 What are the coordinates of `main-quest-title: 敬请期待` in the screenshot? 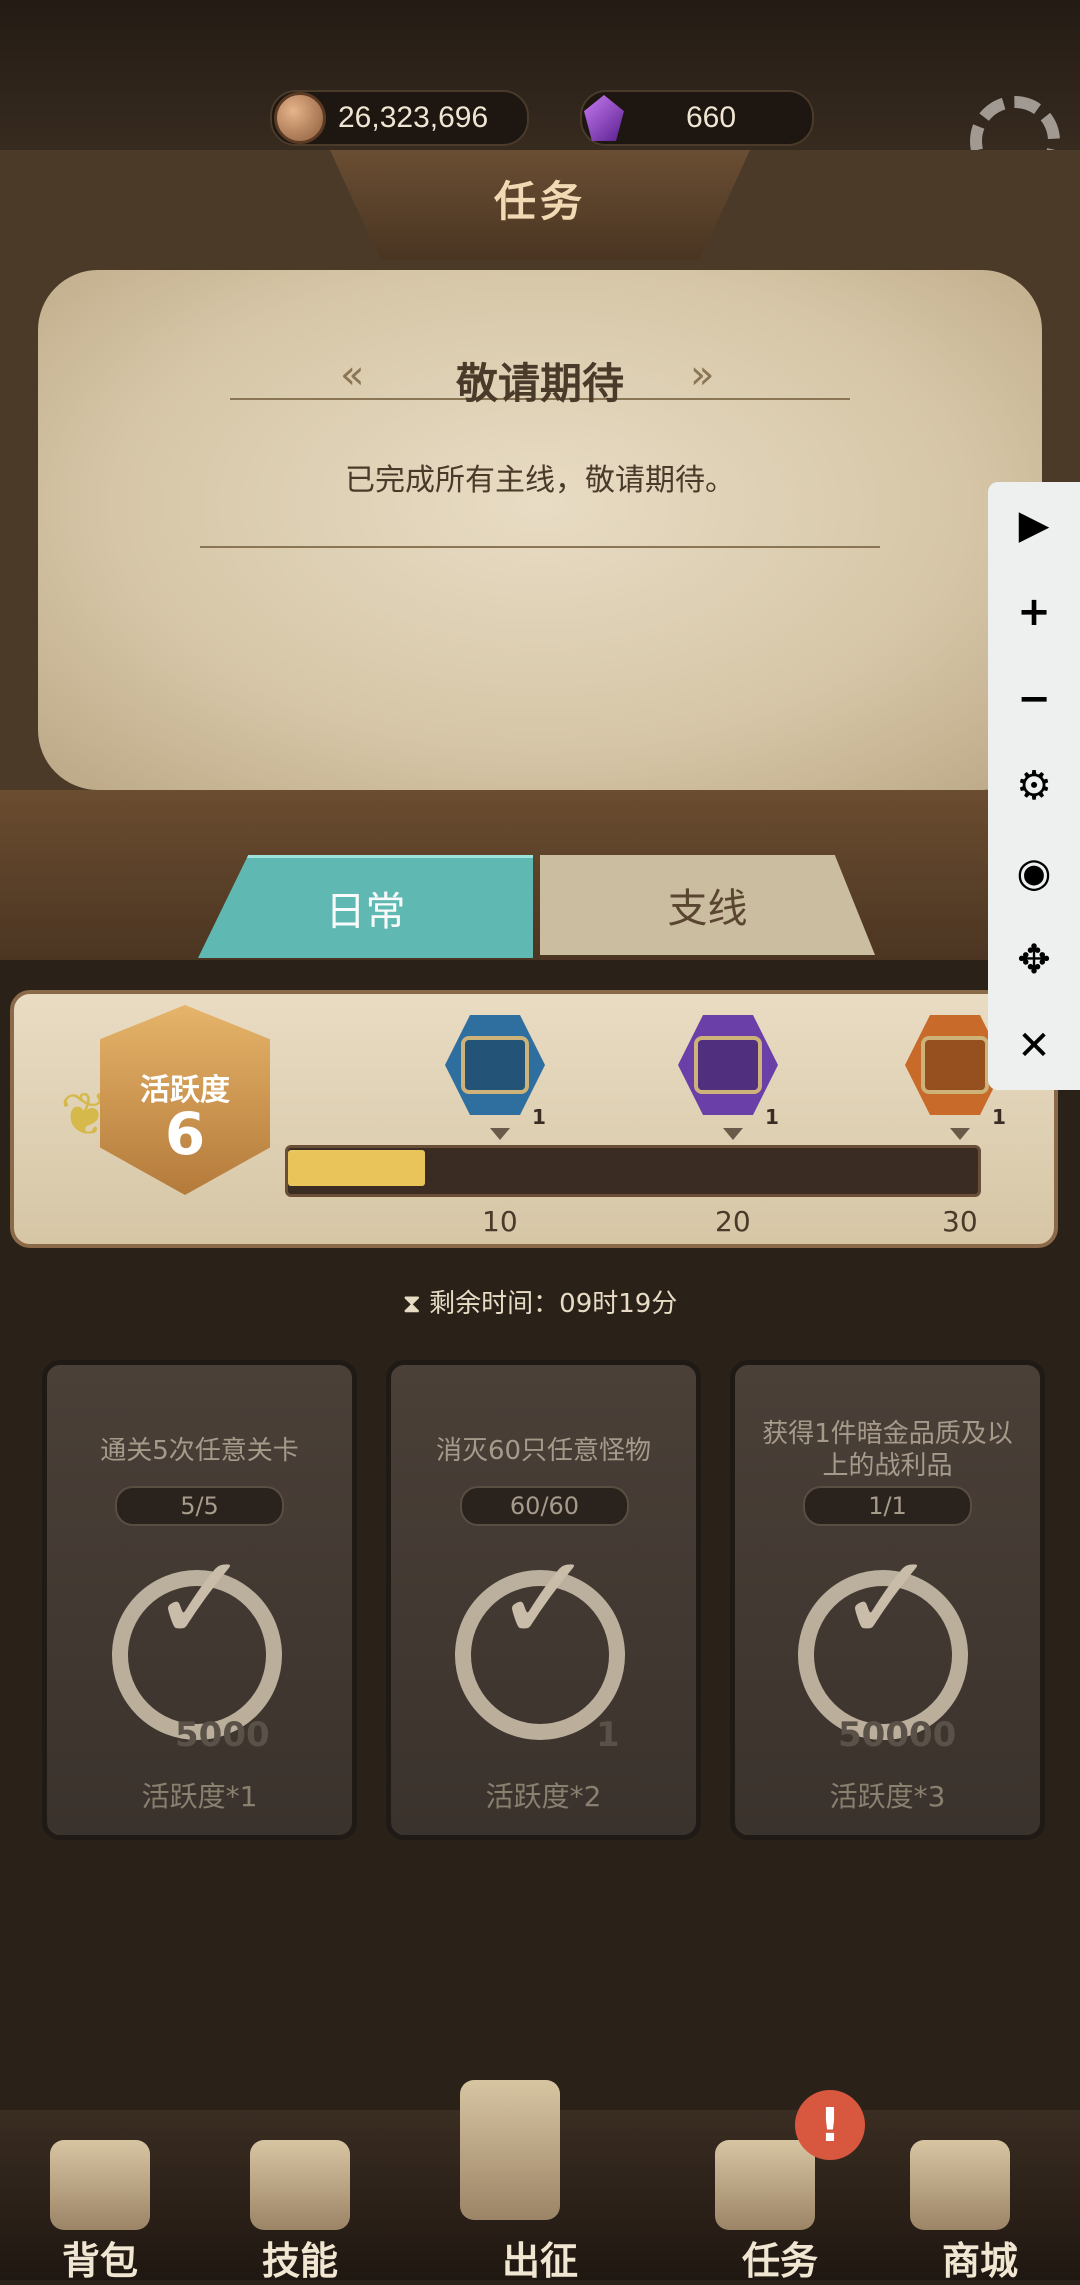 It's located at (539, 383).